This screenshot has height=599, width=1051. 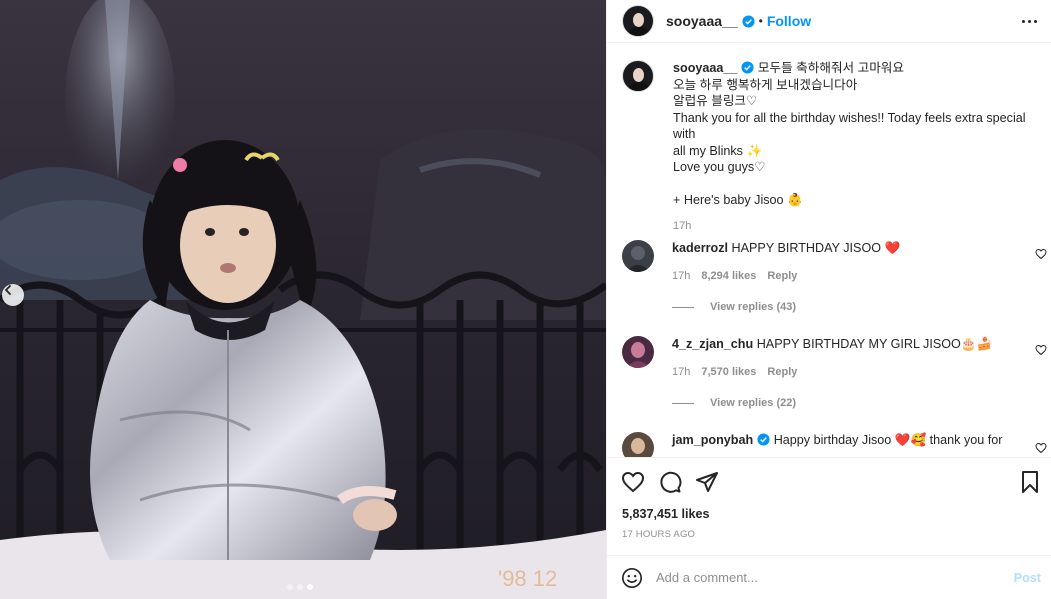 I want to click on add-comment-bar: Post, so click(x=829, y=577).